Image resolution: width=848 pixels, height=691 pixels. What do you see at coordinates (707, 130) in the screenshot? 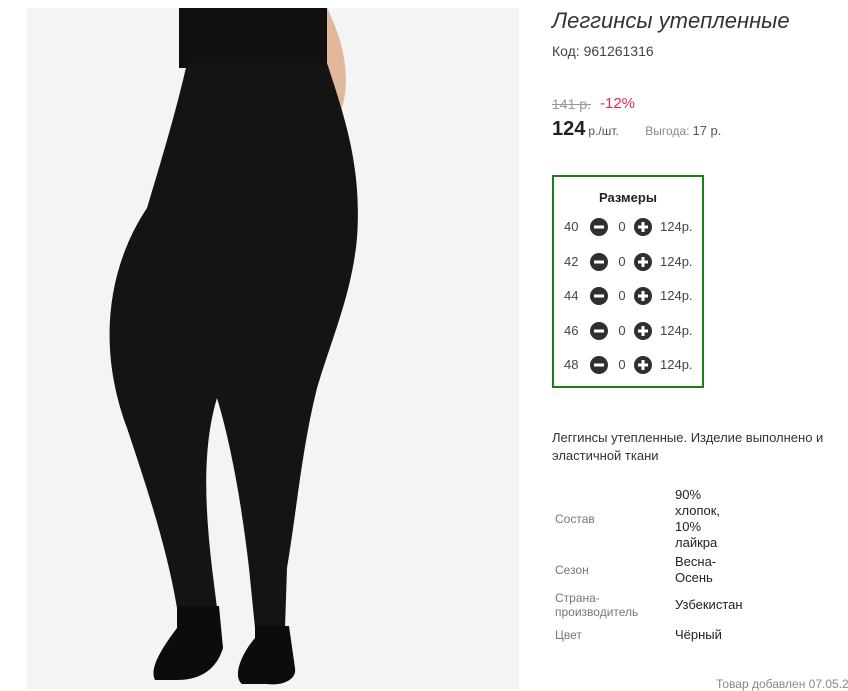
I see `saving-value: 17 р.` at bounding box center [707, 130].